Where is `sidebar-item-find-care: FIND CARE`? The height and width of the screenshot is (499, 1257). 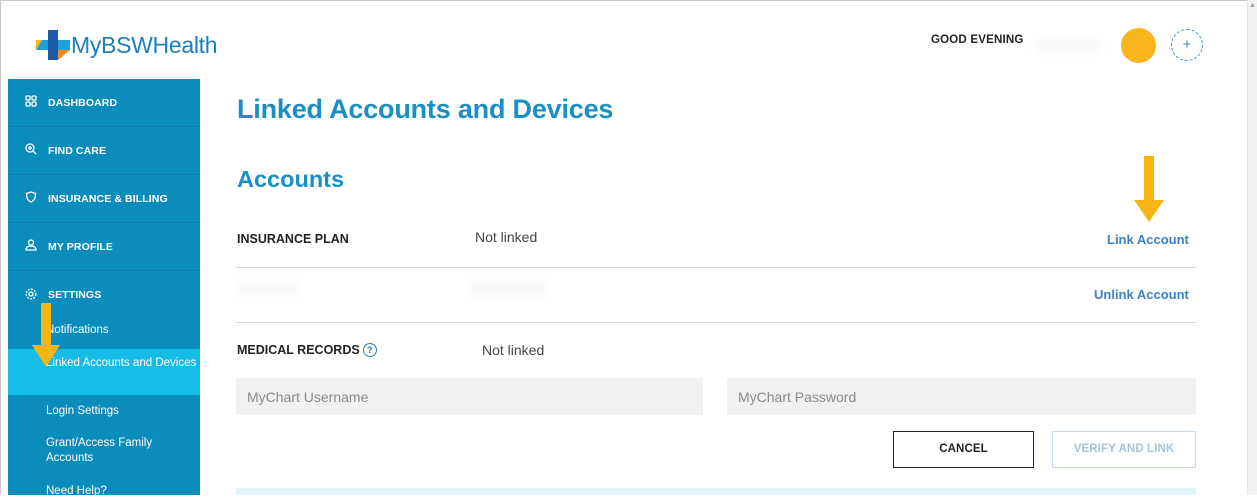 sidebar-item-find-care: FIND CARE is located at coordinates (104, 151).